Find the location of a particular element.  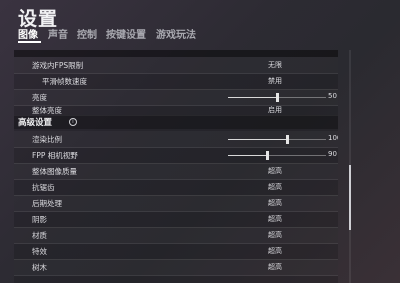

render-scale-number: 100 is located at coordinates (333, 138).